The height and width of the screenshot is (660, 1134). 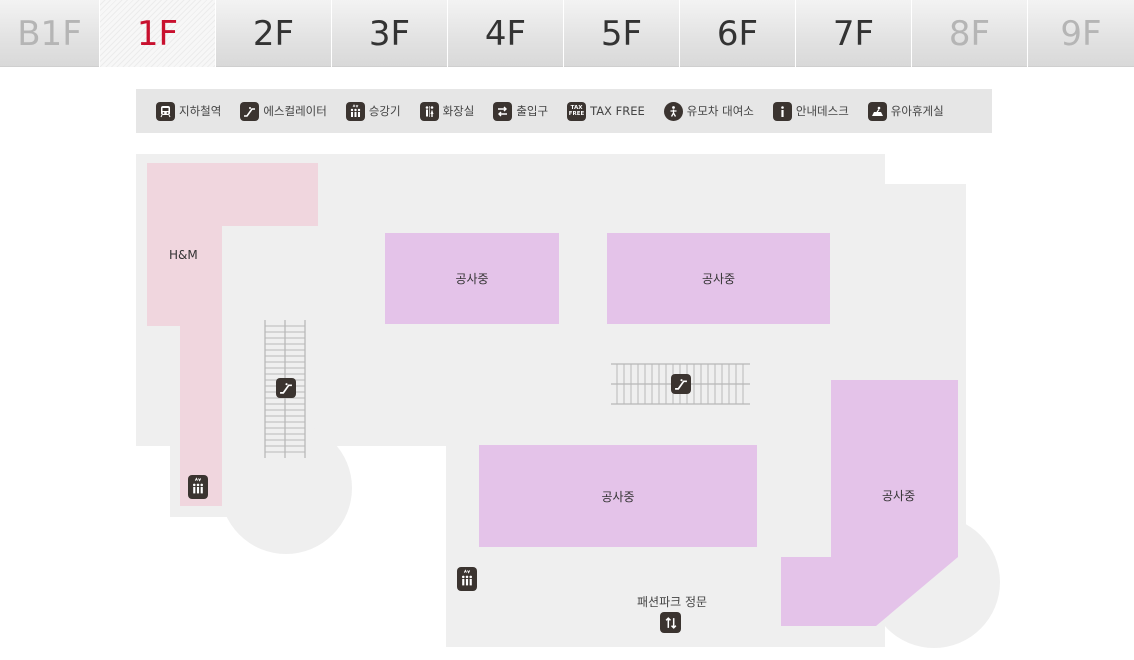 What do you see at coordinates (869, 503) in the screenshot?
I see `store-under-construction-shape` at bounding box center [869, 503].